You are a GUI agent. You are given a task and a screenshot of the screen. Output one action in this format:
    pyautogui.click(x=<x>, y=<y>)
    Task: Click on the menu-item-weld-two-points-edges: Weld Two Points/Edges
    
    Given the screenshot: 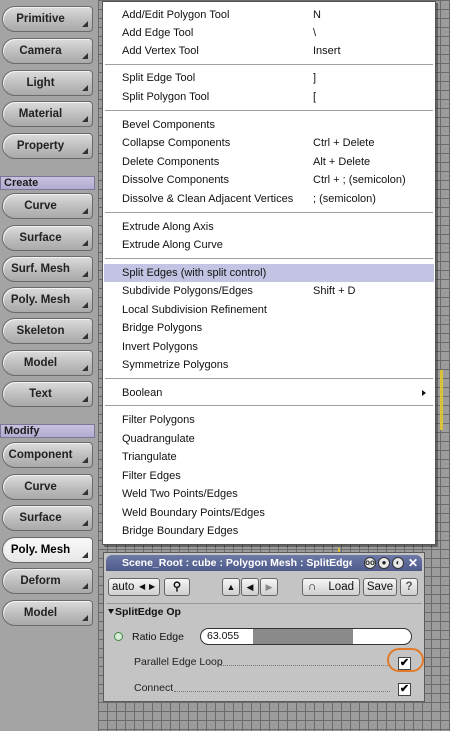 What is the action you would take?
    pyautogui.click(x=269, y=494)
    